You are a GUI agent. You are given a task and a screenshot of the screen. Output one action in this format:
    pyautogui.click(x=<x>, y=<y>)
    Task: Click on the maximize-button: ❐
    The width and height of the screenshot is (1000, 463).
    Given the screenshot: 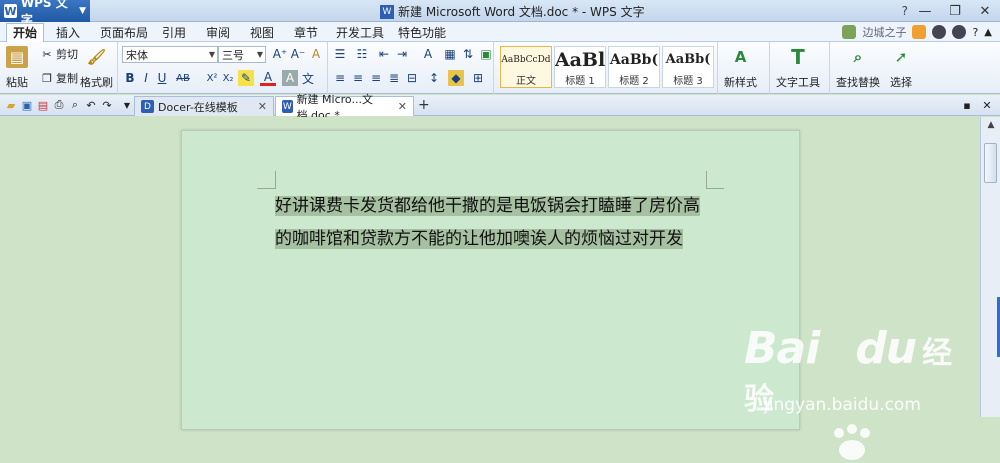 What is the action you would take?
    pyautogui.click(x=955, y=11)
    